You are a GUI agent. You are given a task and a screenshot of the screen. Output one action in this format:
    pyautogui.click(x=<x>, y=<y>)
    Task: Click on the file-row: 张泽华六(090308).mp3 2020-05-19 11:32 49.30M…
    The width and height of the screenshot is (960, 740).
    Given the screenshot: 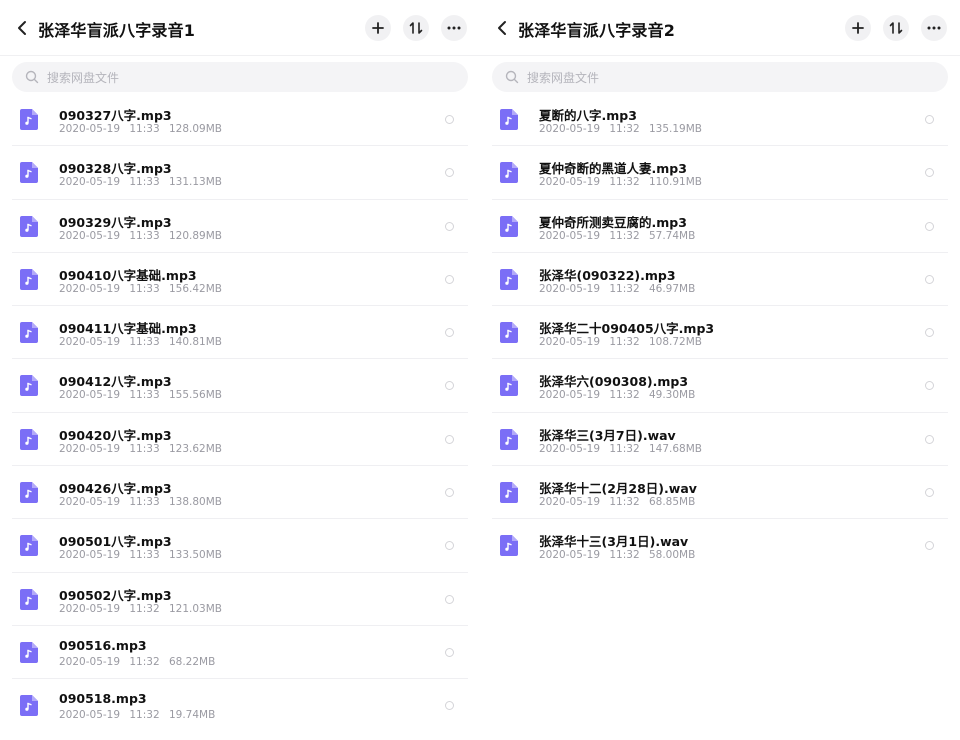 What is the action you would take?
    pyautogui.click(x=720, y=386)
    